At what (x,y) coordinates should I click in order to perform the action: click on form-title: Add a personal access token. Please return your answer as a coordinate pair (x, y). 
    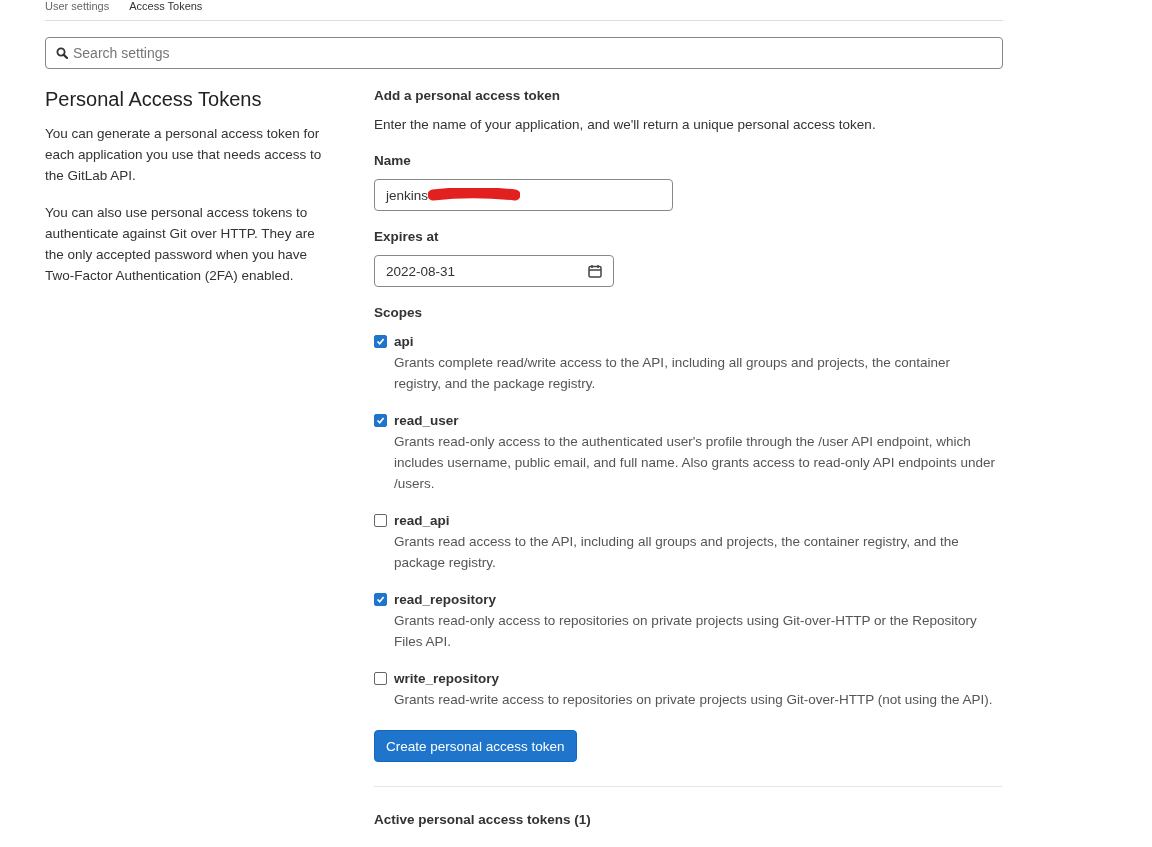
    Looking at the image, I should click on (468, 96).